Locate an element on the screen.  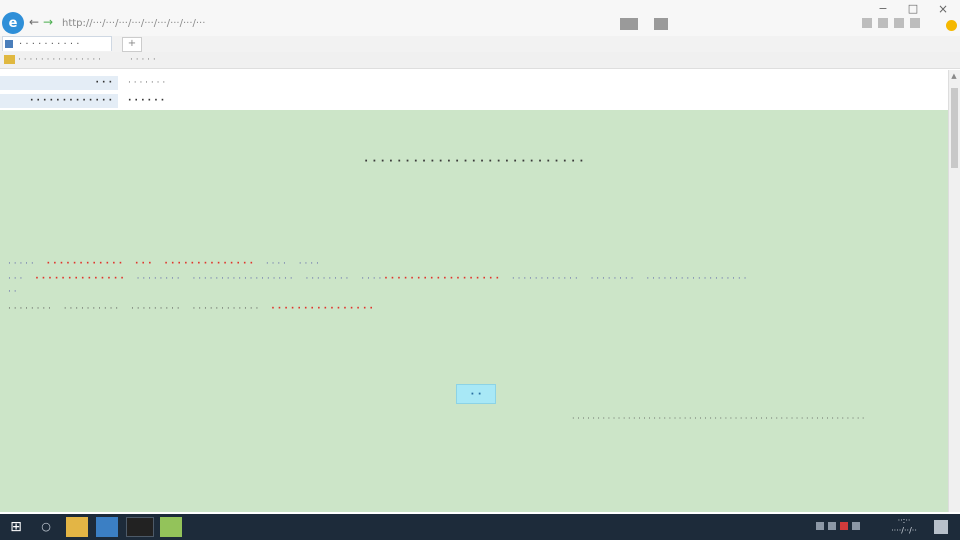
message-link: · · · · · · · · · is located at coordinates (155, 309).